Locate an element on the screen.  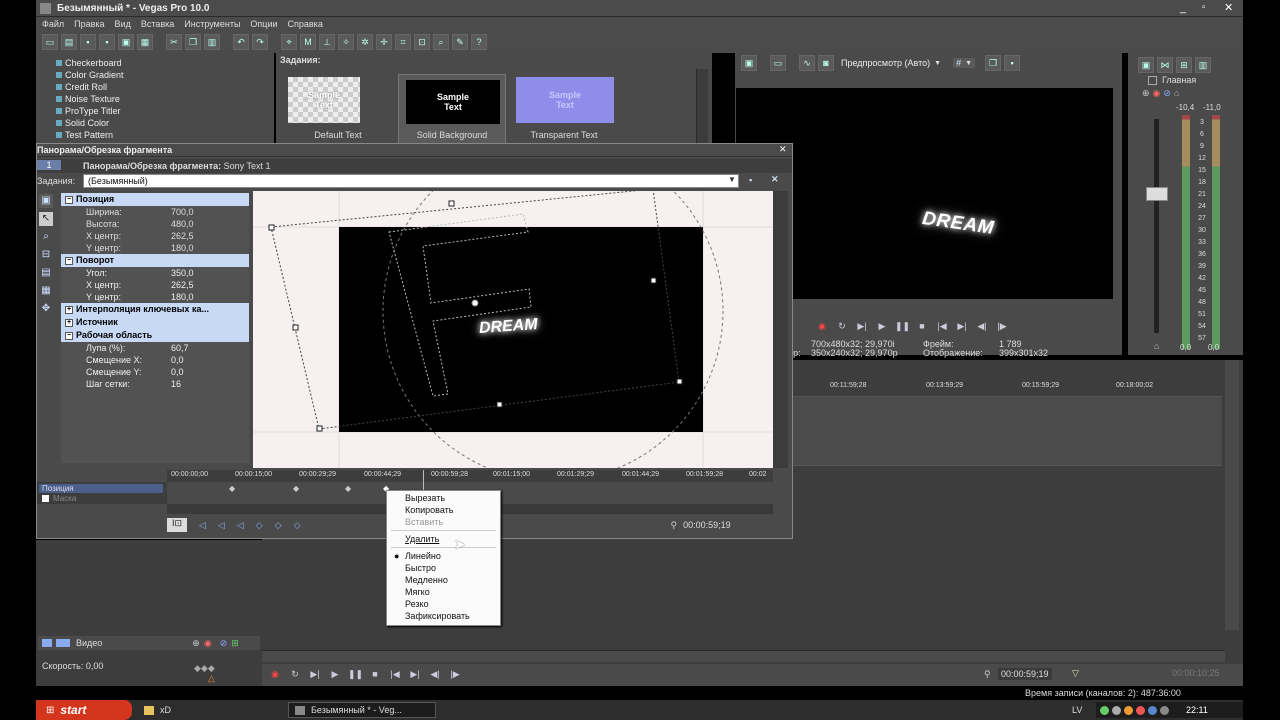
mask-checkbox is located at coordinates (45, 498).